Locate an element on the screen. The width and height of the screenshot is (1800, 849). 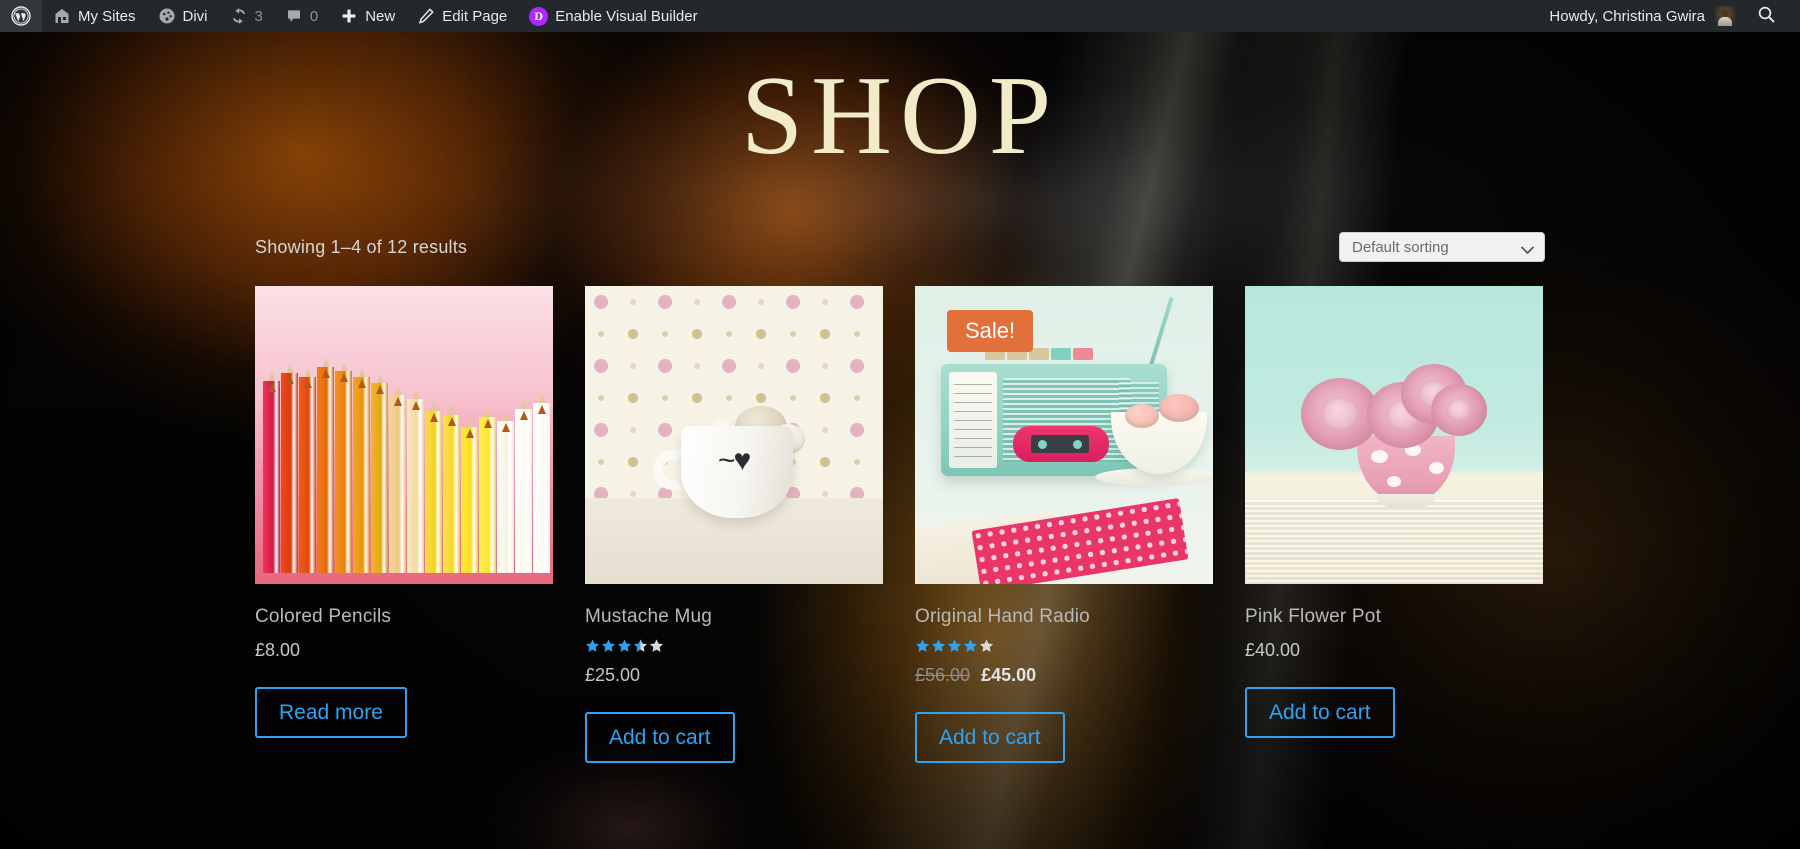
divi-d-badge-icon: D is located at coordinates (539, 16).